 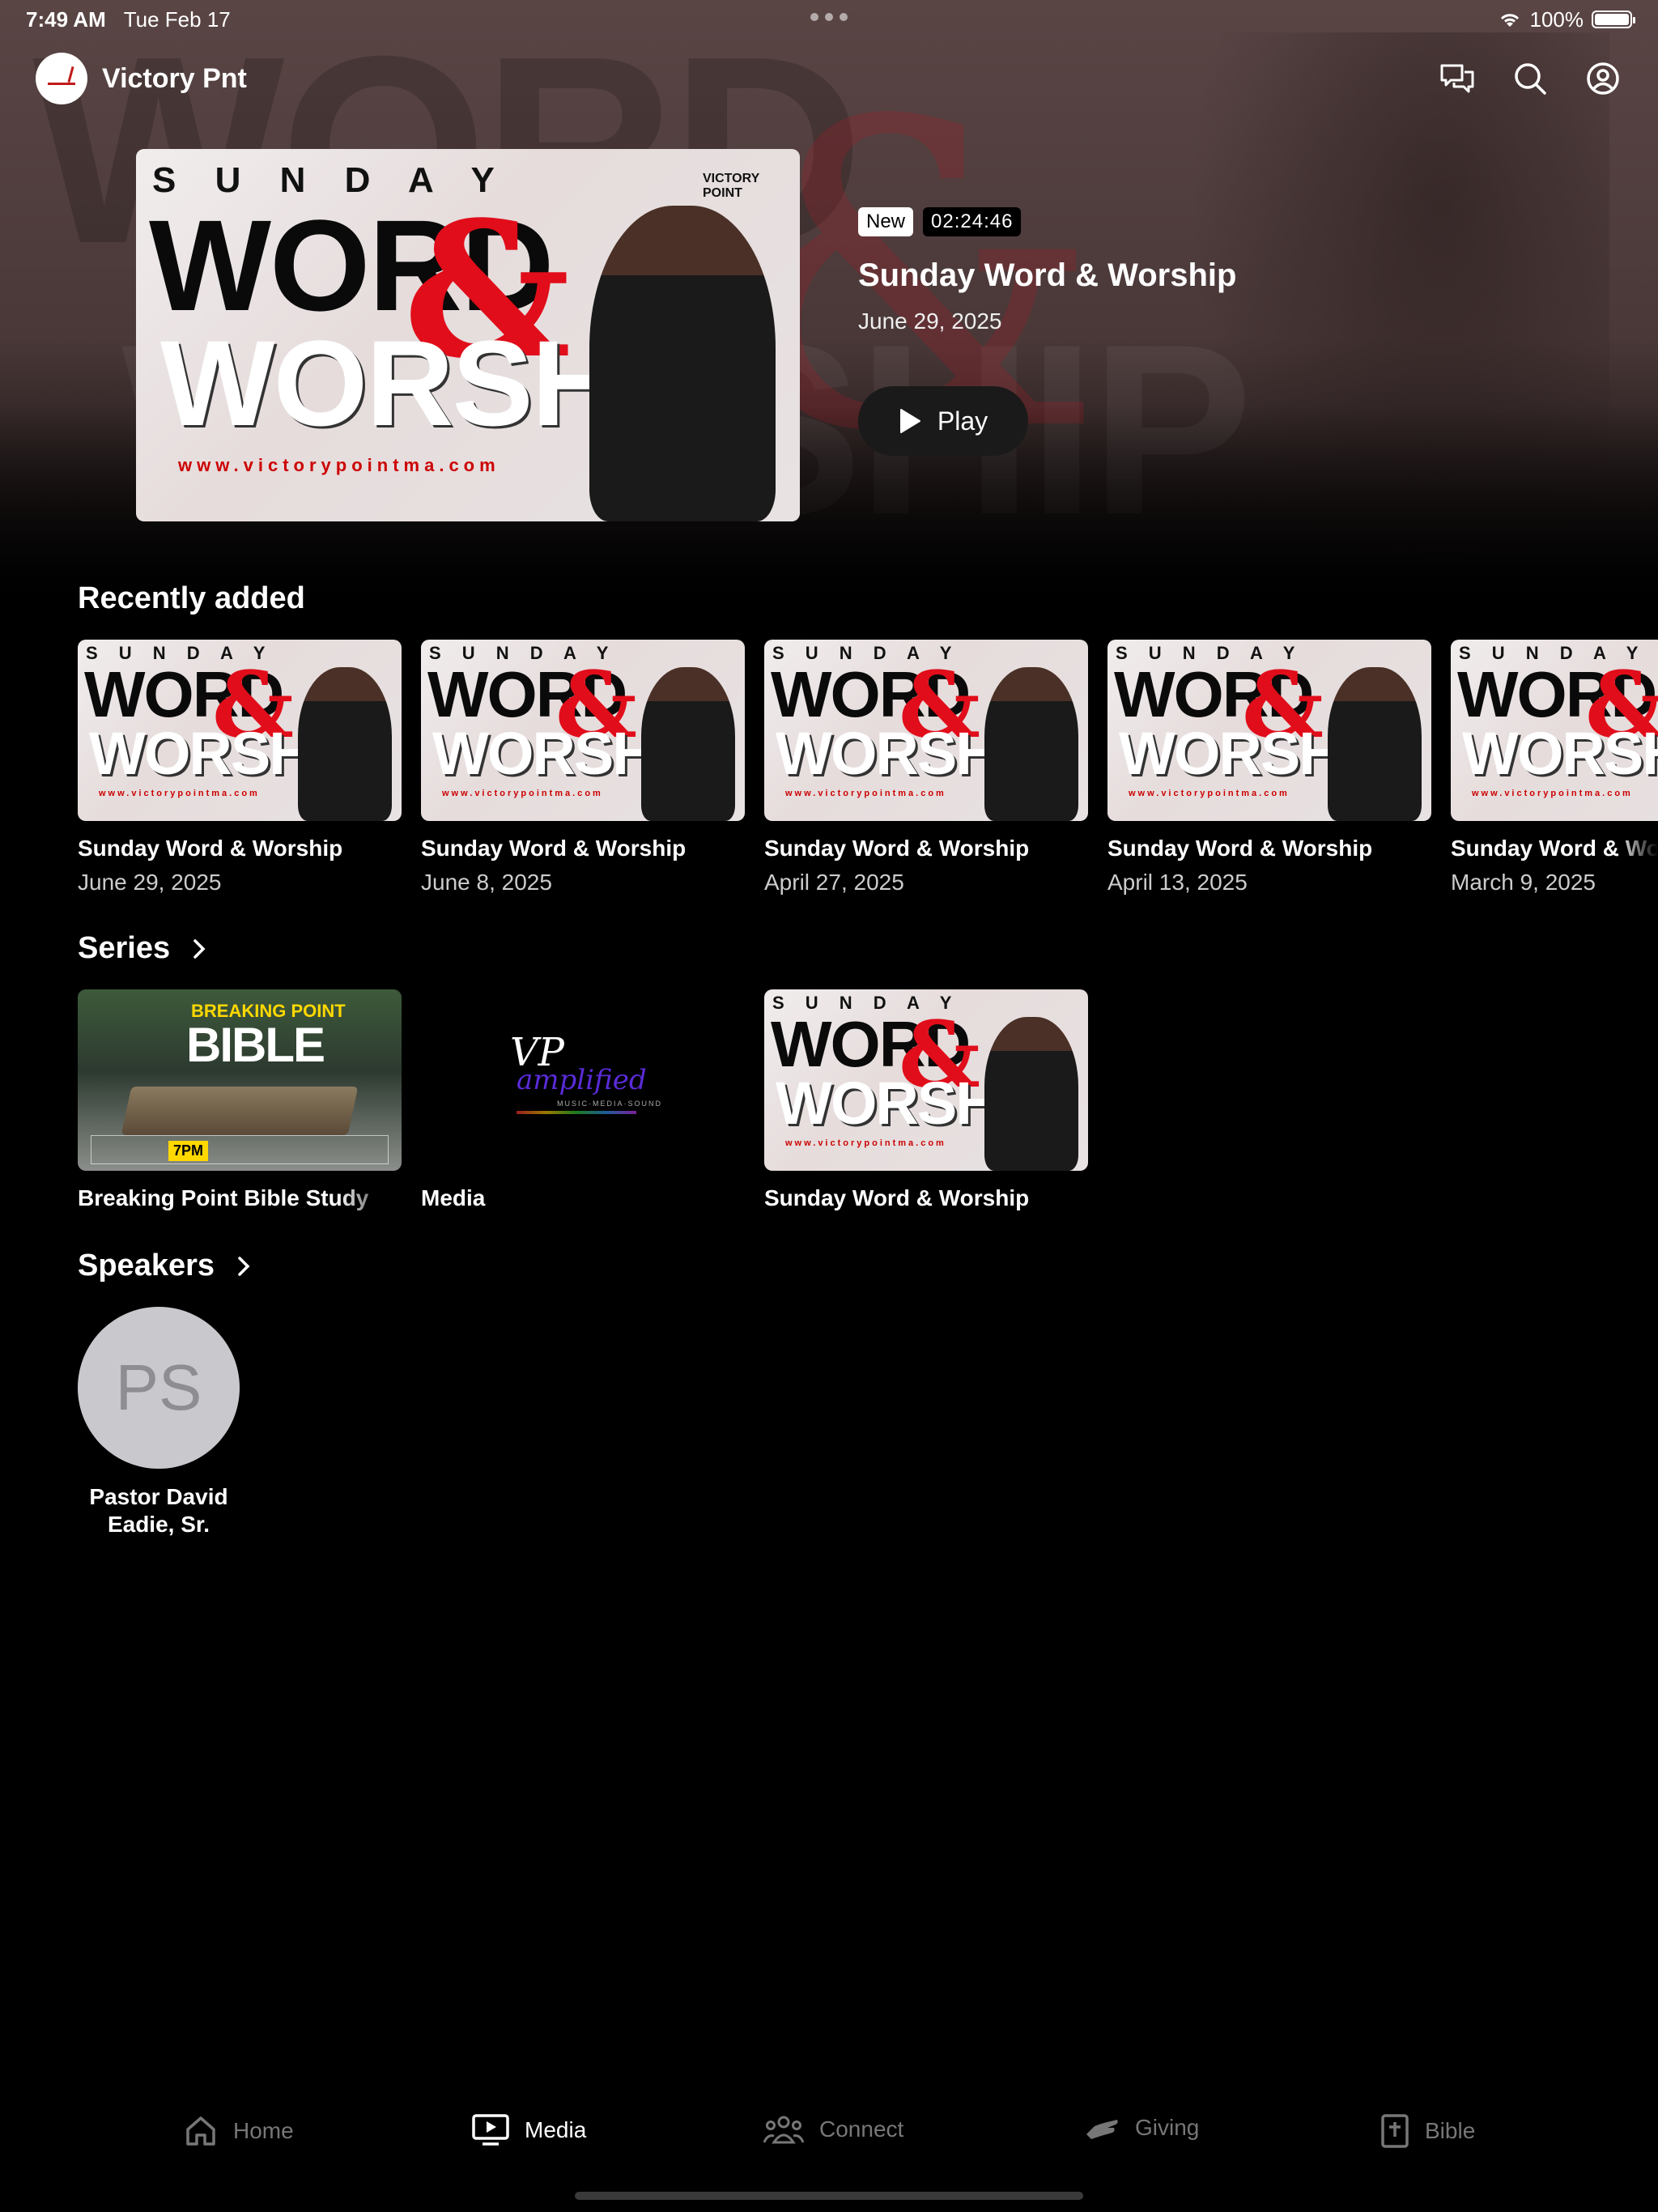 I want to click on bible-study-artwork: BREAKING POINT BIBLE 7PM, so click(x=240, y=1080).